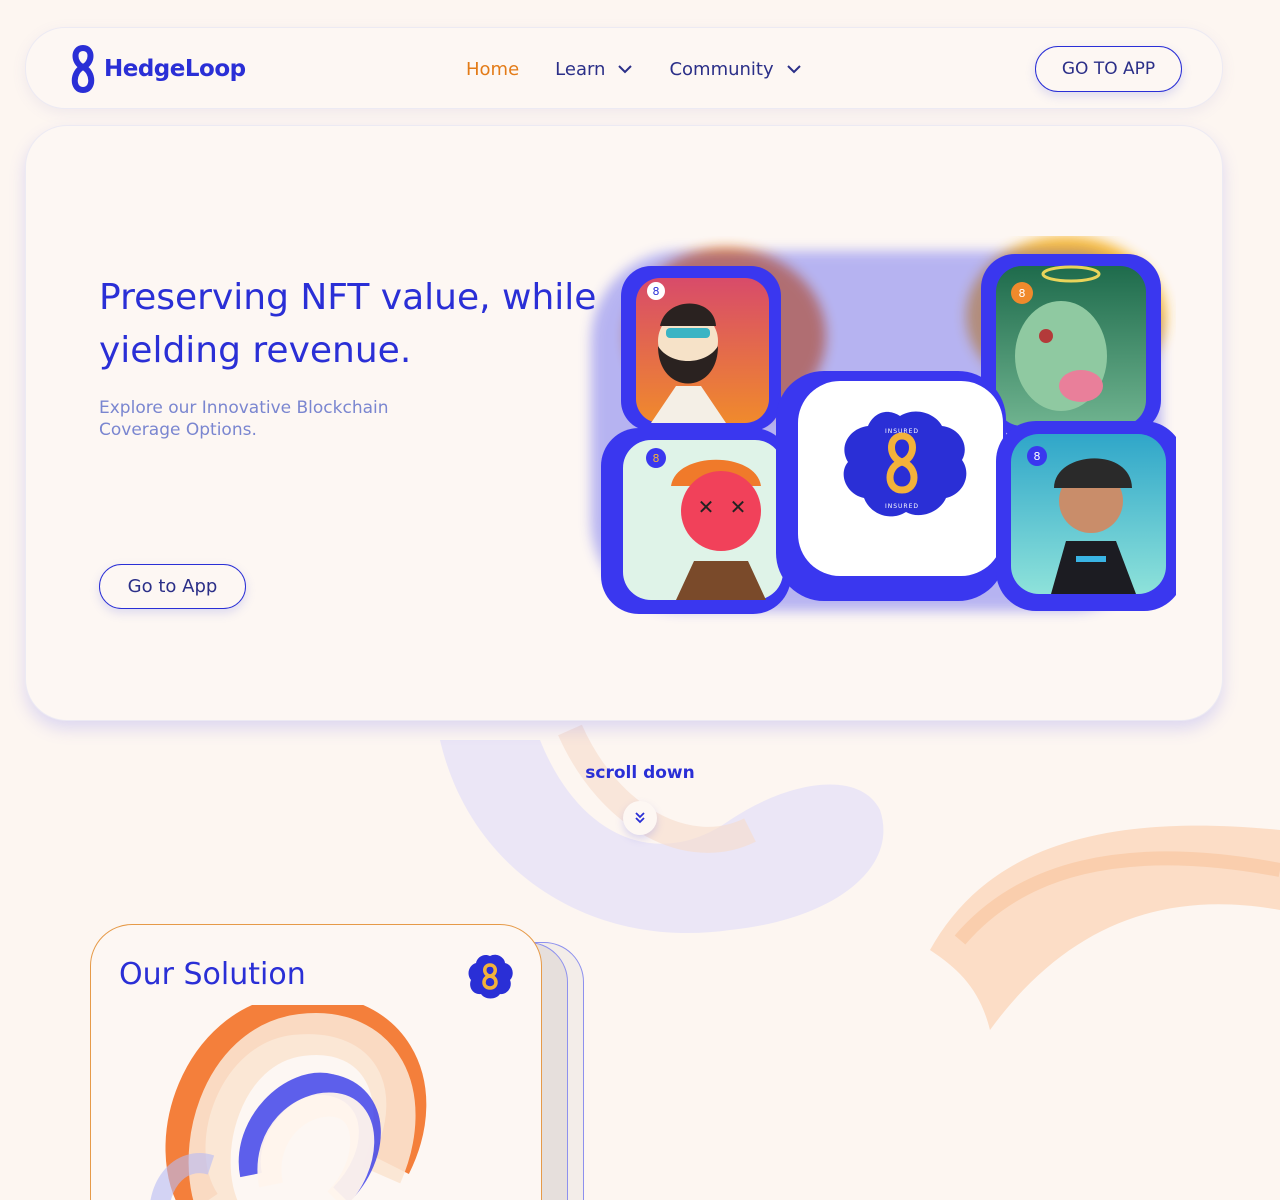 Image resolution: width=1280 pixels, height=1200 pixels. Describe the element at coordinates (902, 431) in the screenshot. I see `badge-text-top: INSURED` at that location.